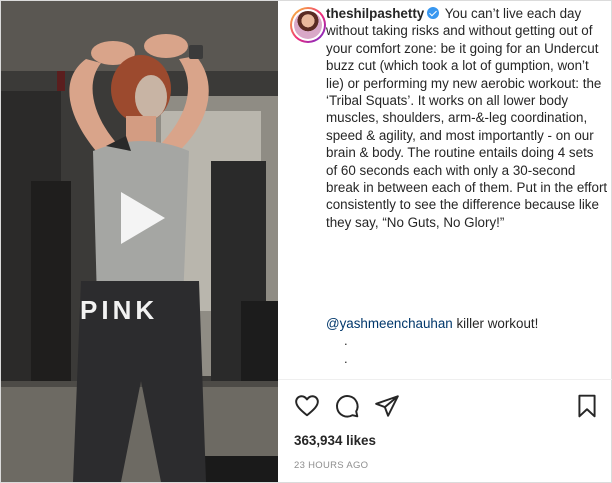  Describe the element at coordinates (495, 323) in the screenshot. I see `mention-suffix: killer workout!` at that location.